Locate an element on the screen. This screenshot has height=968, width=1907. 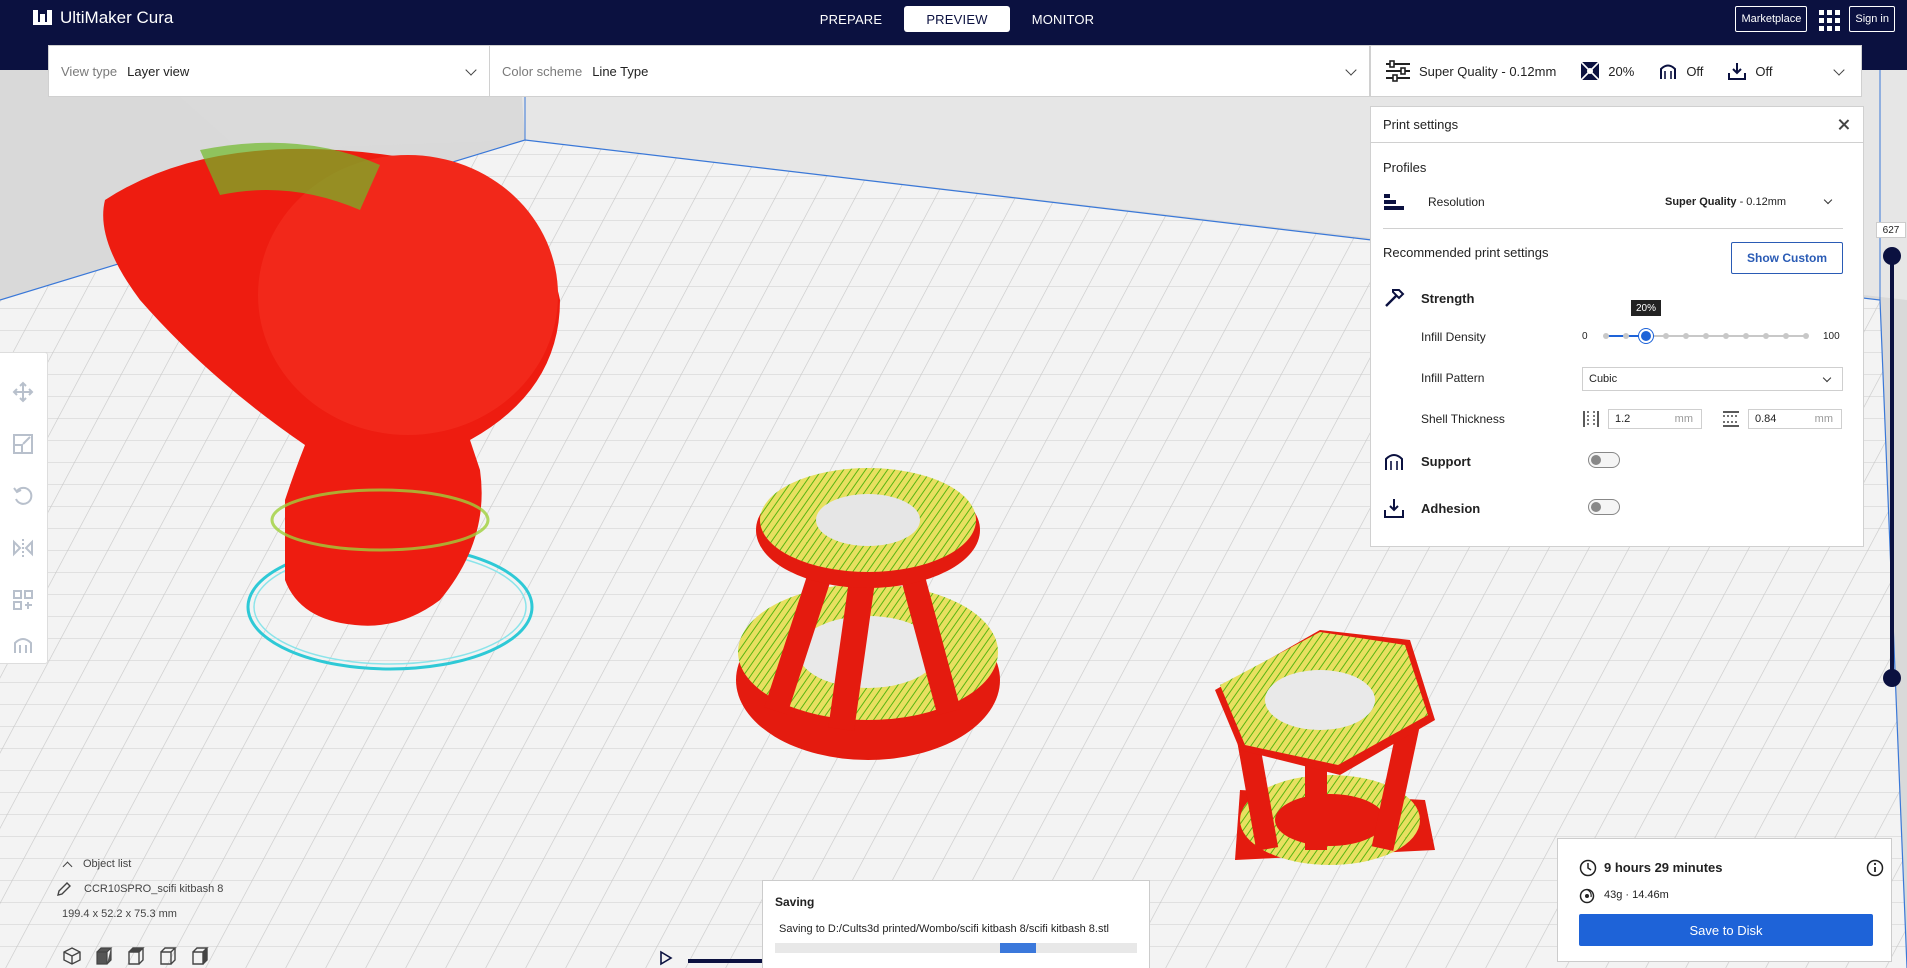
panel-title: Print settings is located at coordinates (1617, 125).